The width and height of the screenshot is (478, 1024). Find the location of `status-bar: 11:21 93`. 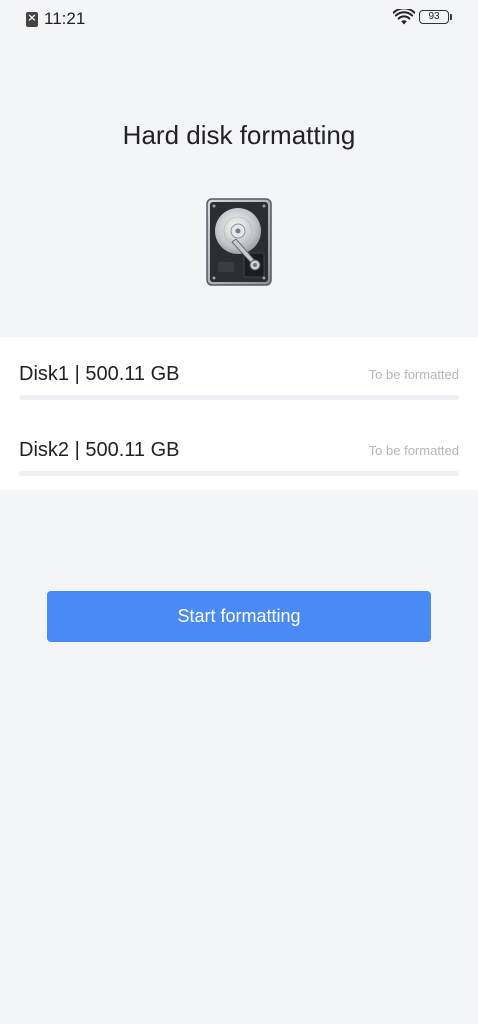

status-bar: 11:21 93 is located at coordinates (239, 20).